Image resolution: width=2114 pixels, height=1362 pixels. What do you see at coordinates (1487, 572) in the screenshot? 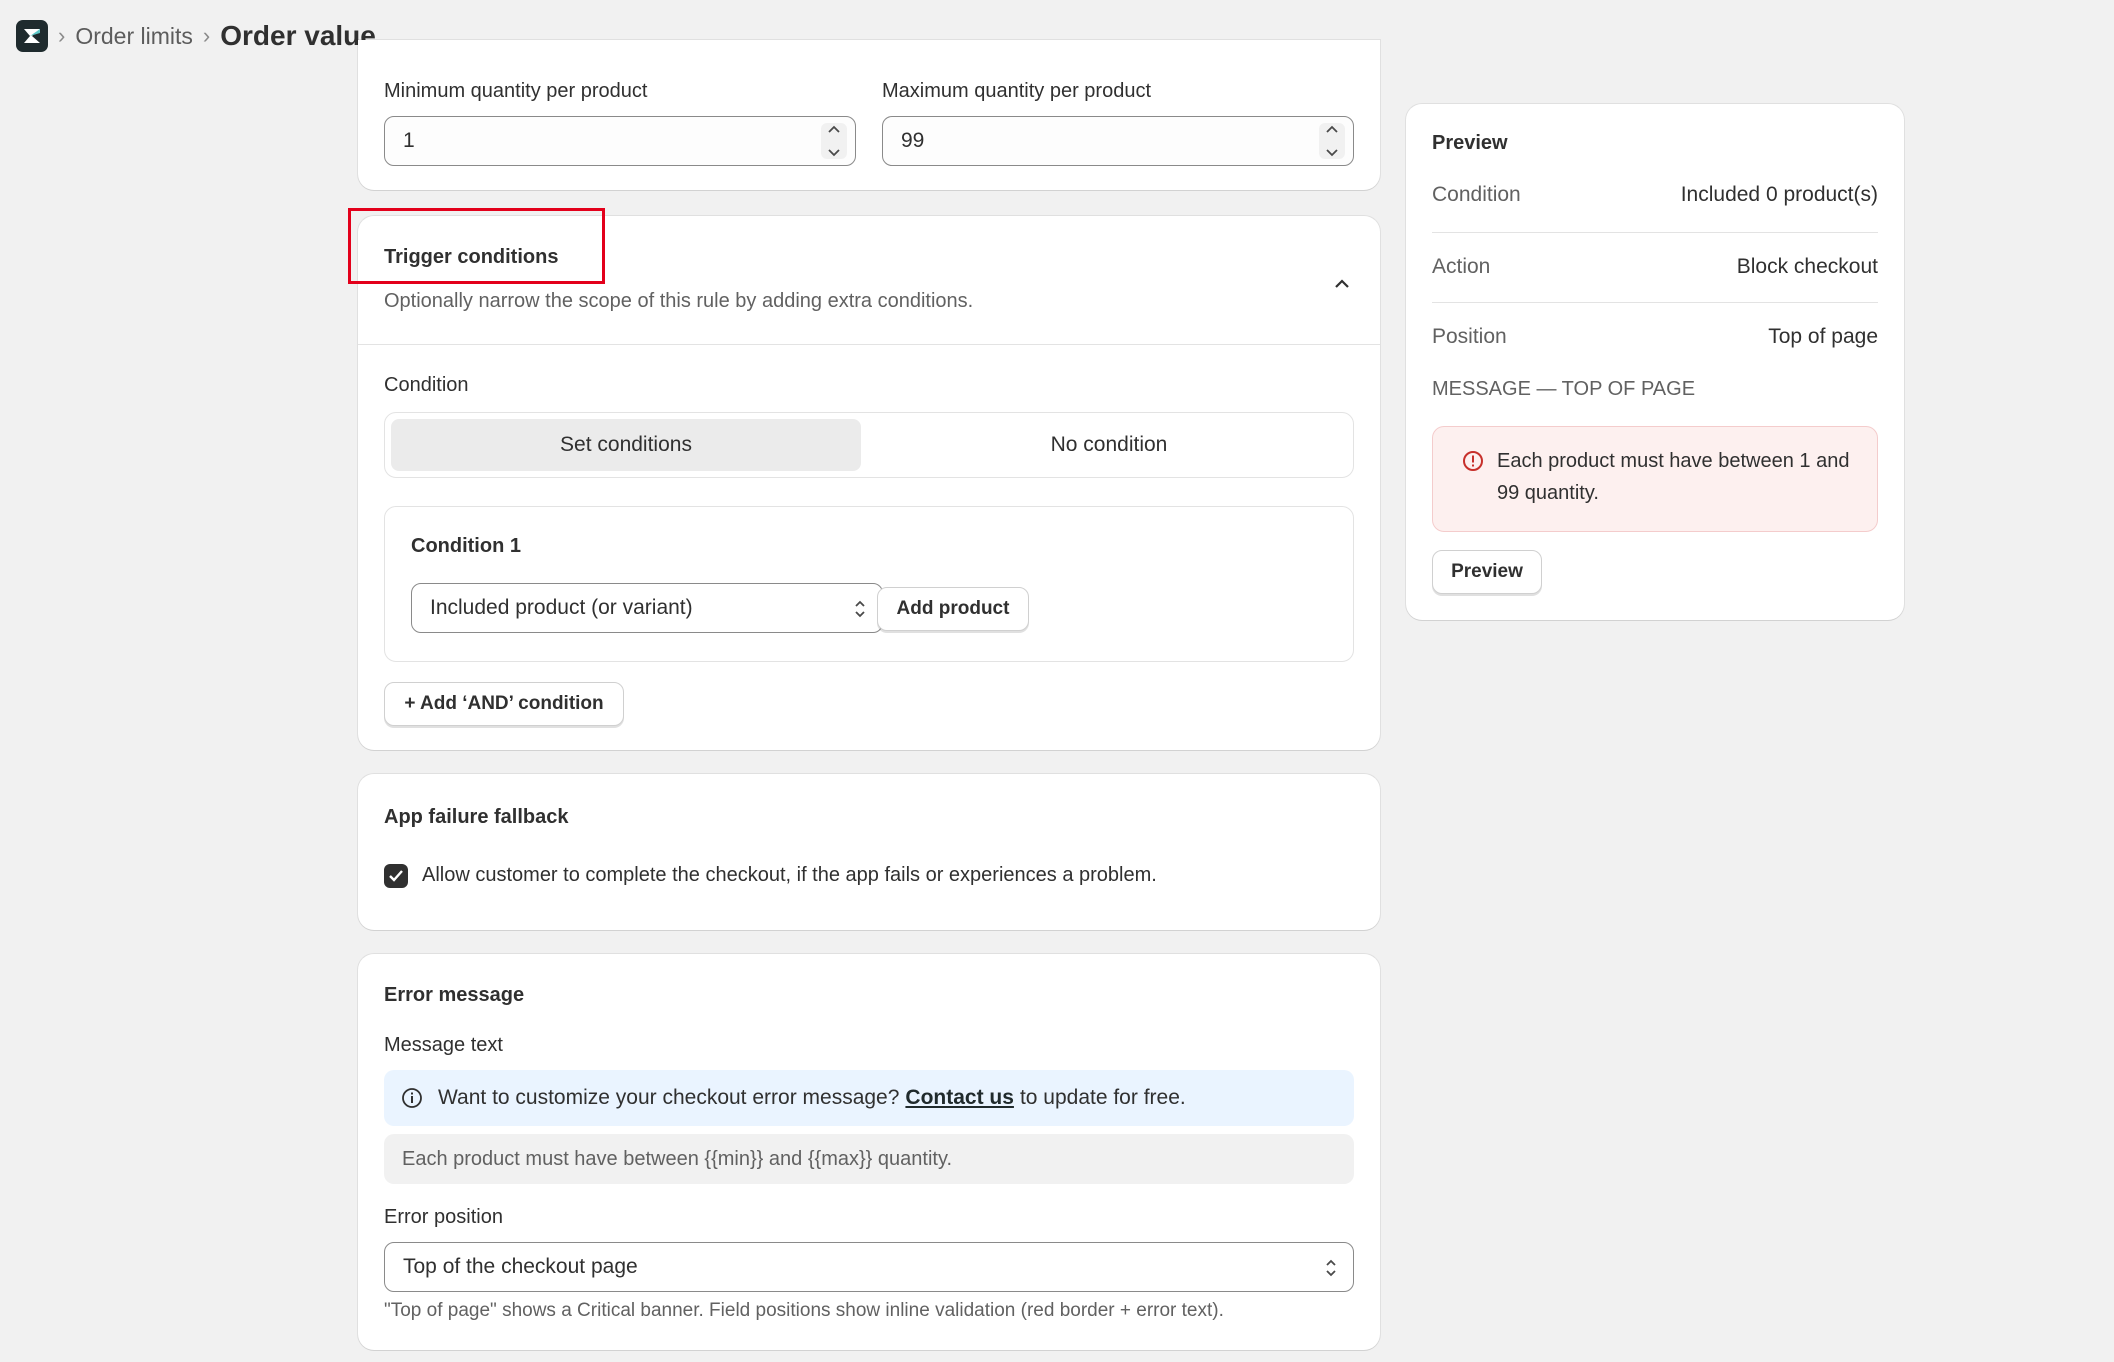
I see `preview-button: Preview` at bounding box center [1487, 572].